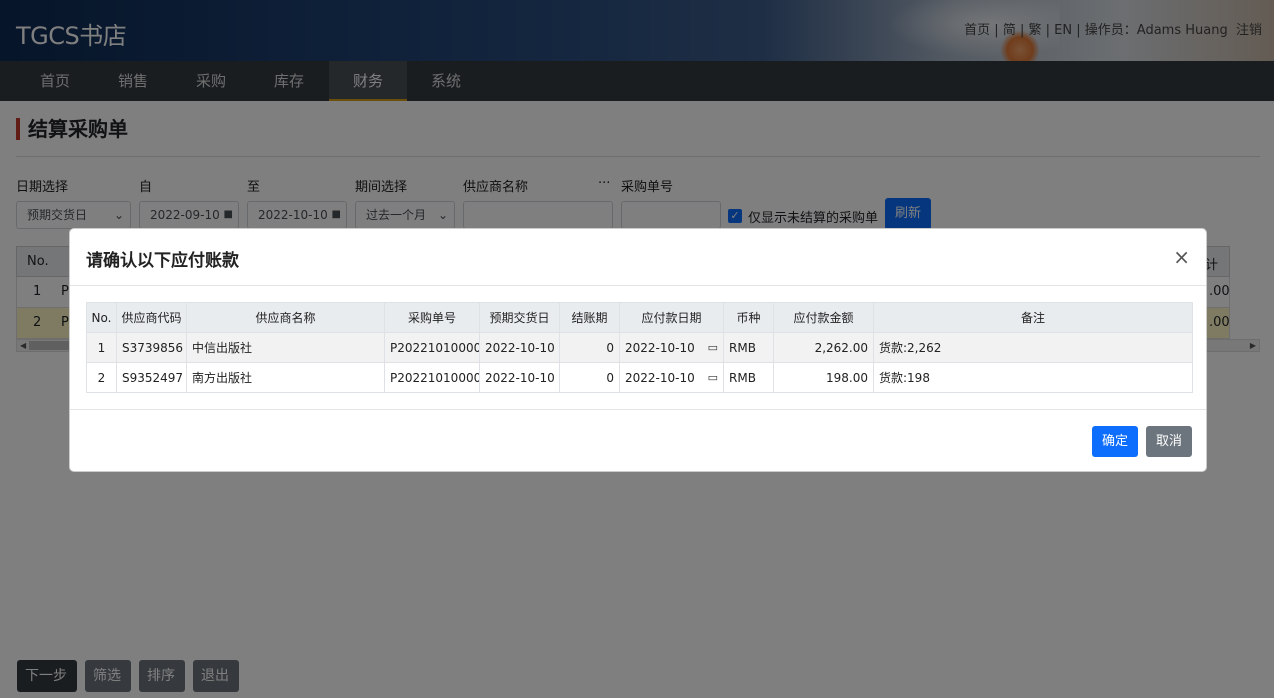 The height and width of the screenshot is (698, 1274). I want to click on cell-po-number: P202210100002, so click(432, 377).